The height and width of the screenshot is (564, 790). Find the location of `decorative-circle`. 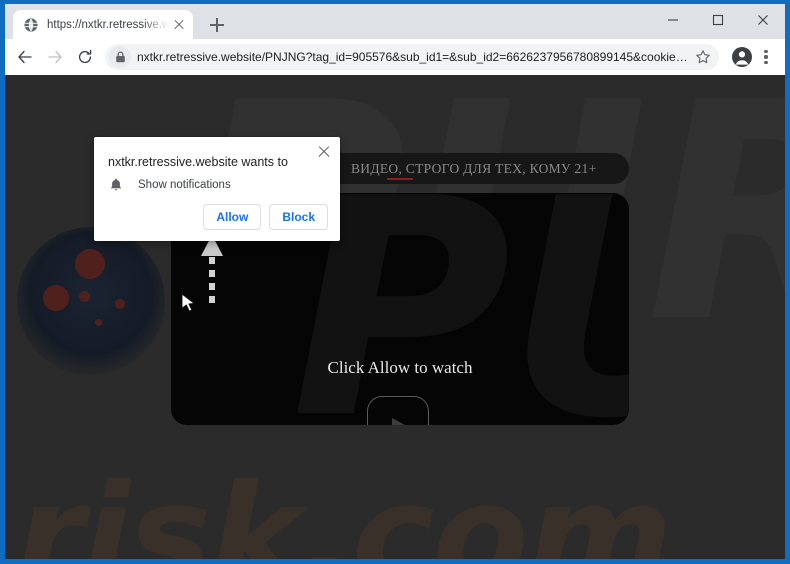

decorative-circle is located at coordinates (91, 301).